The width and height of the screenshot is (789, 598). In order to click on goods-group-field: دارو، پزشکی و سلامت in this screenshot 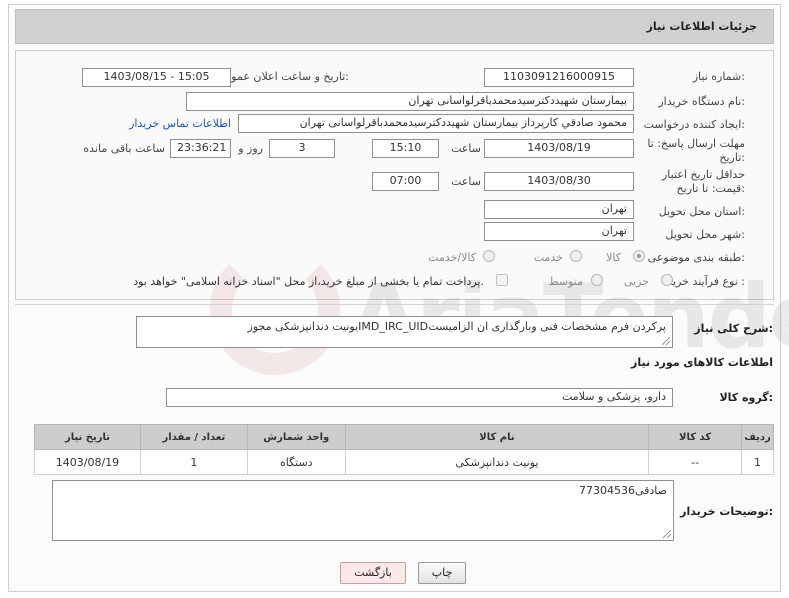, I will do `click(419, 397)`.